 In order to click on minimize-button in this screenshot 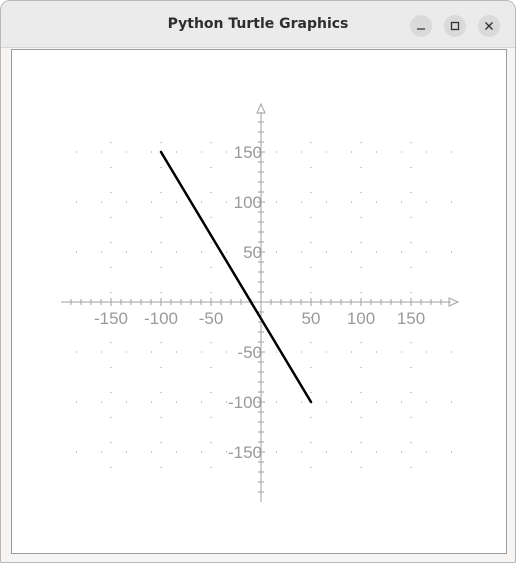, I will do `click(421, 26)`.